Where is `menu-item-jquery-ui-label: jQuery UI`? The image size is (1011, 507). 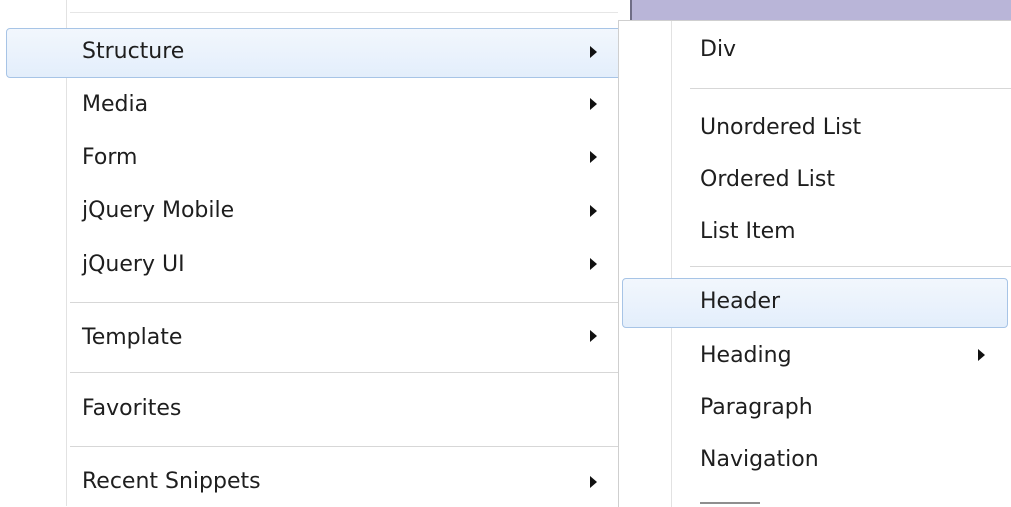 menu-item-jquery-ui-label: jQuery UI is located at coordinates (133, 264).